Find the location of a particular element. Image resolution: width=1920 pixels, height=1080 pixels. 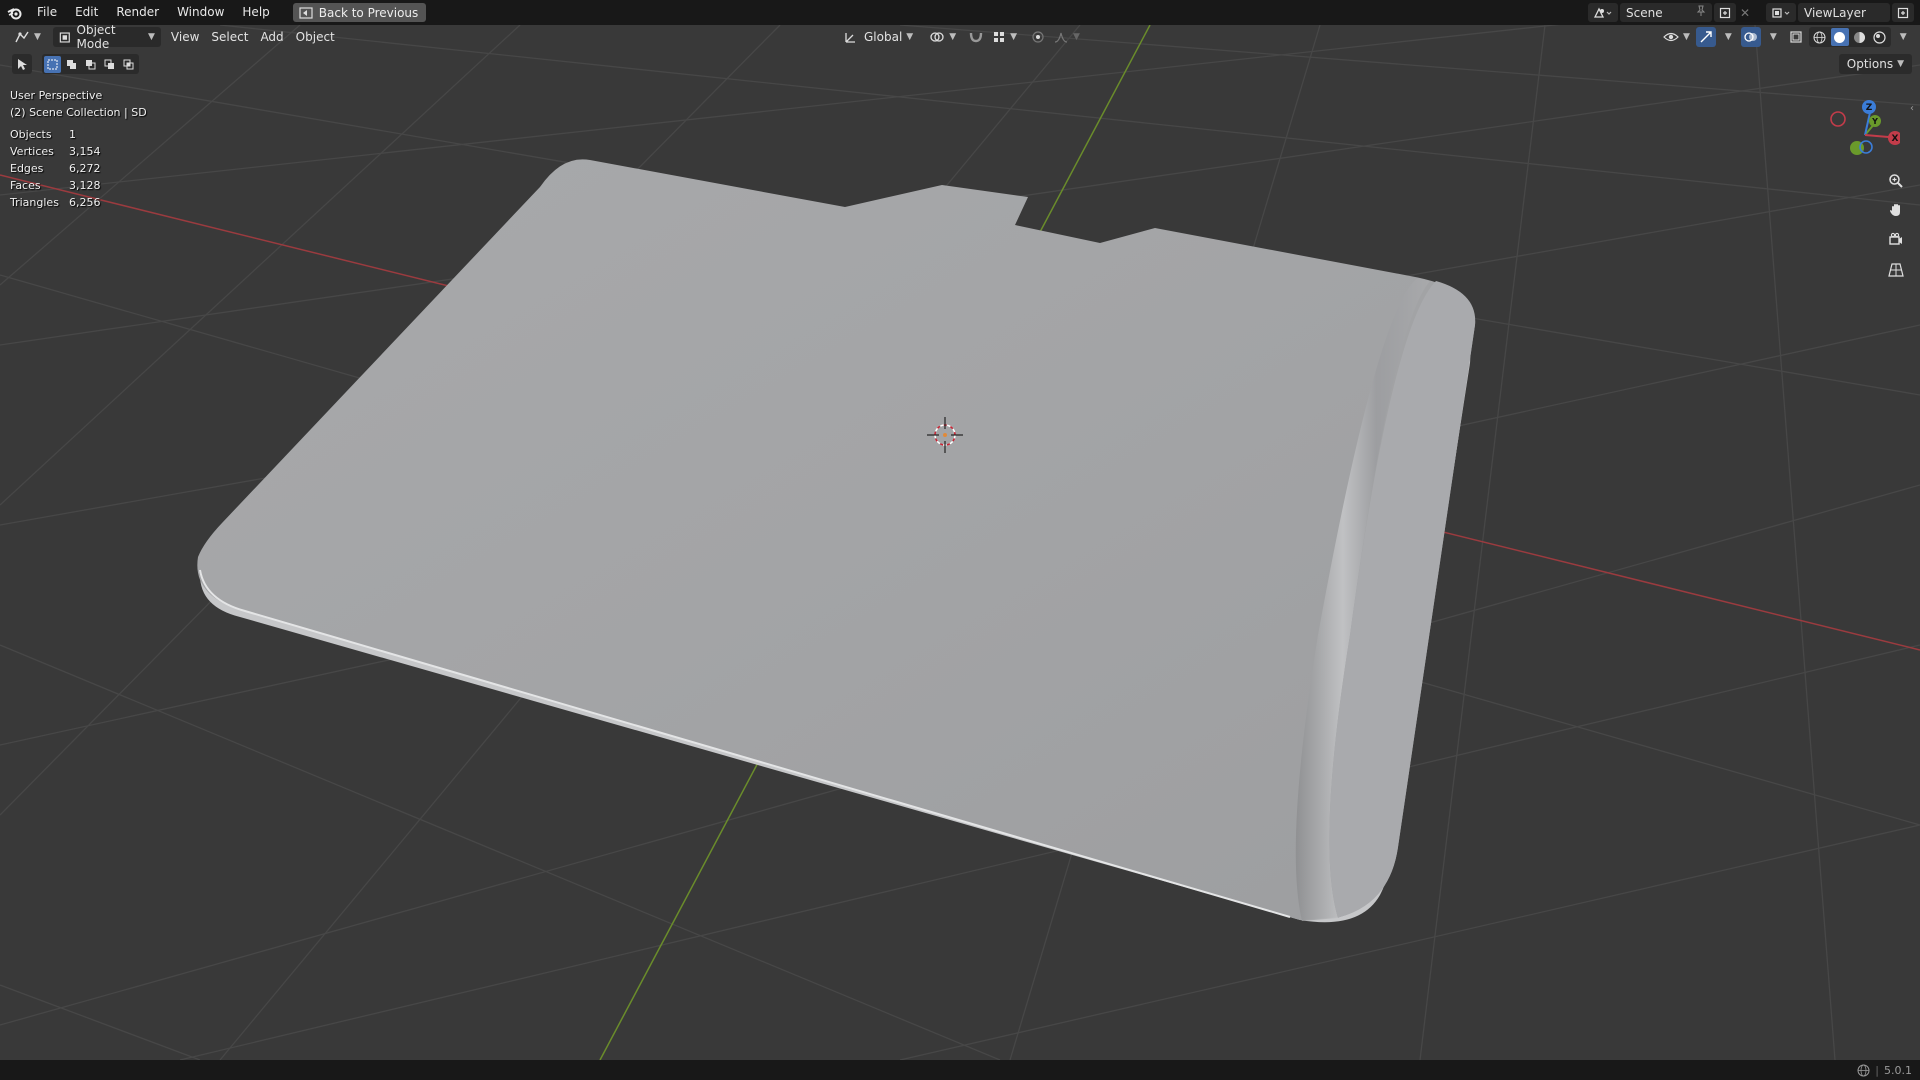

snap-toggle is located at coordinates (976, 37).